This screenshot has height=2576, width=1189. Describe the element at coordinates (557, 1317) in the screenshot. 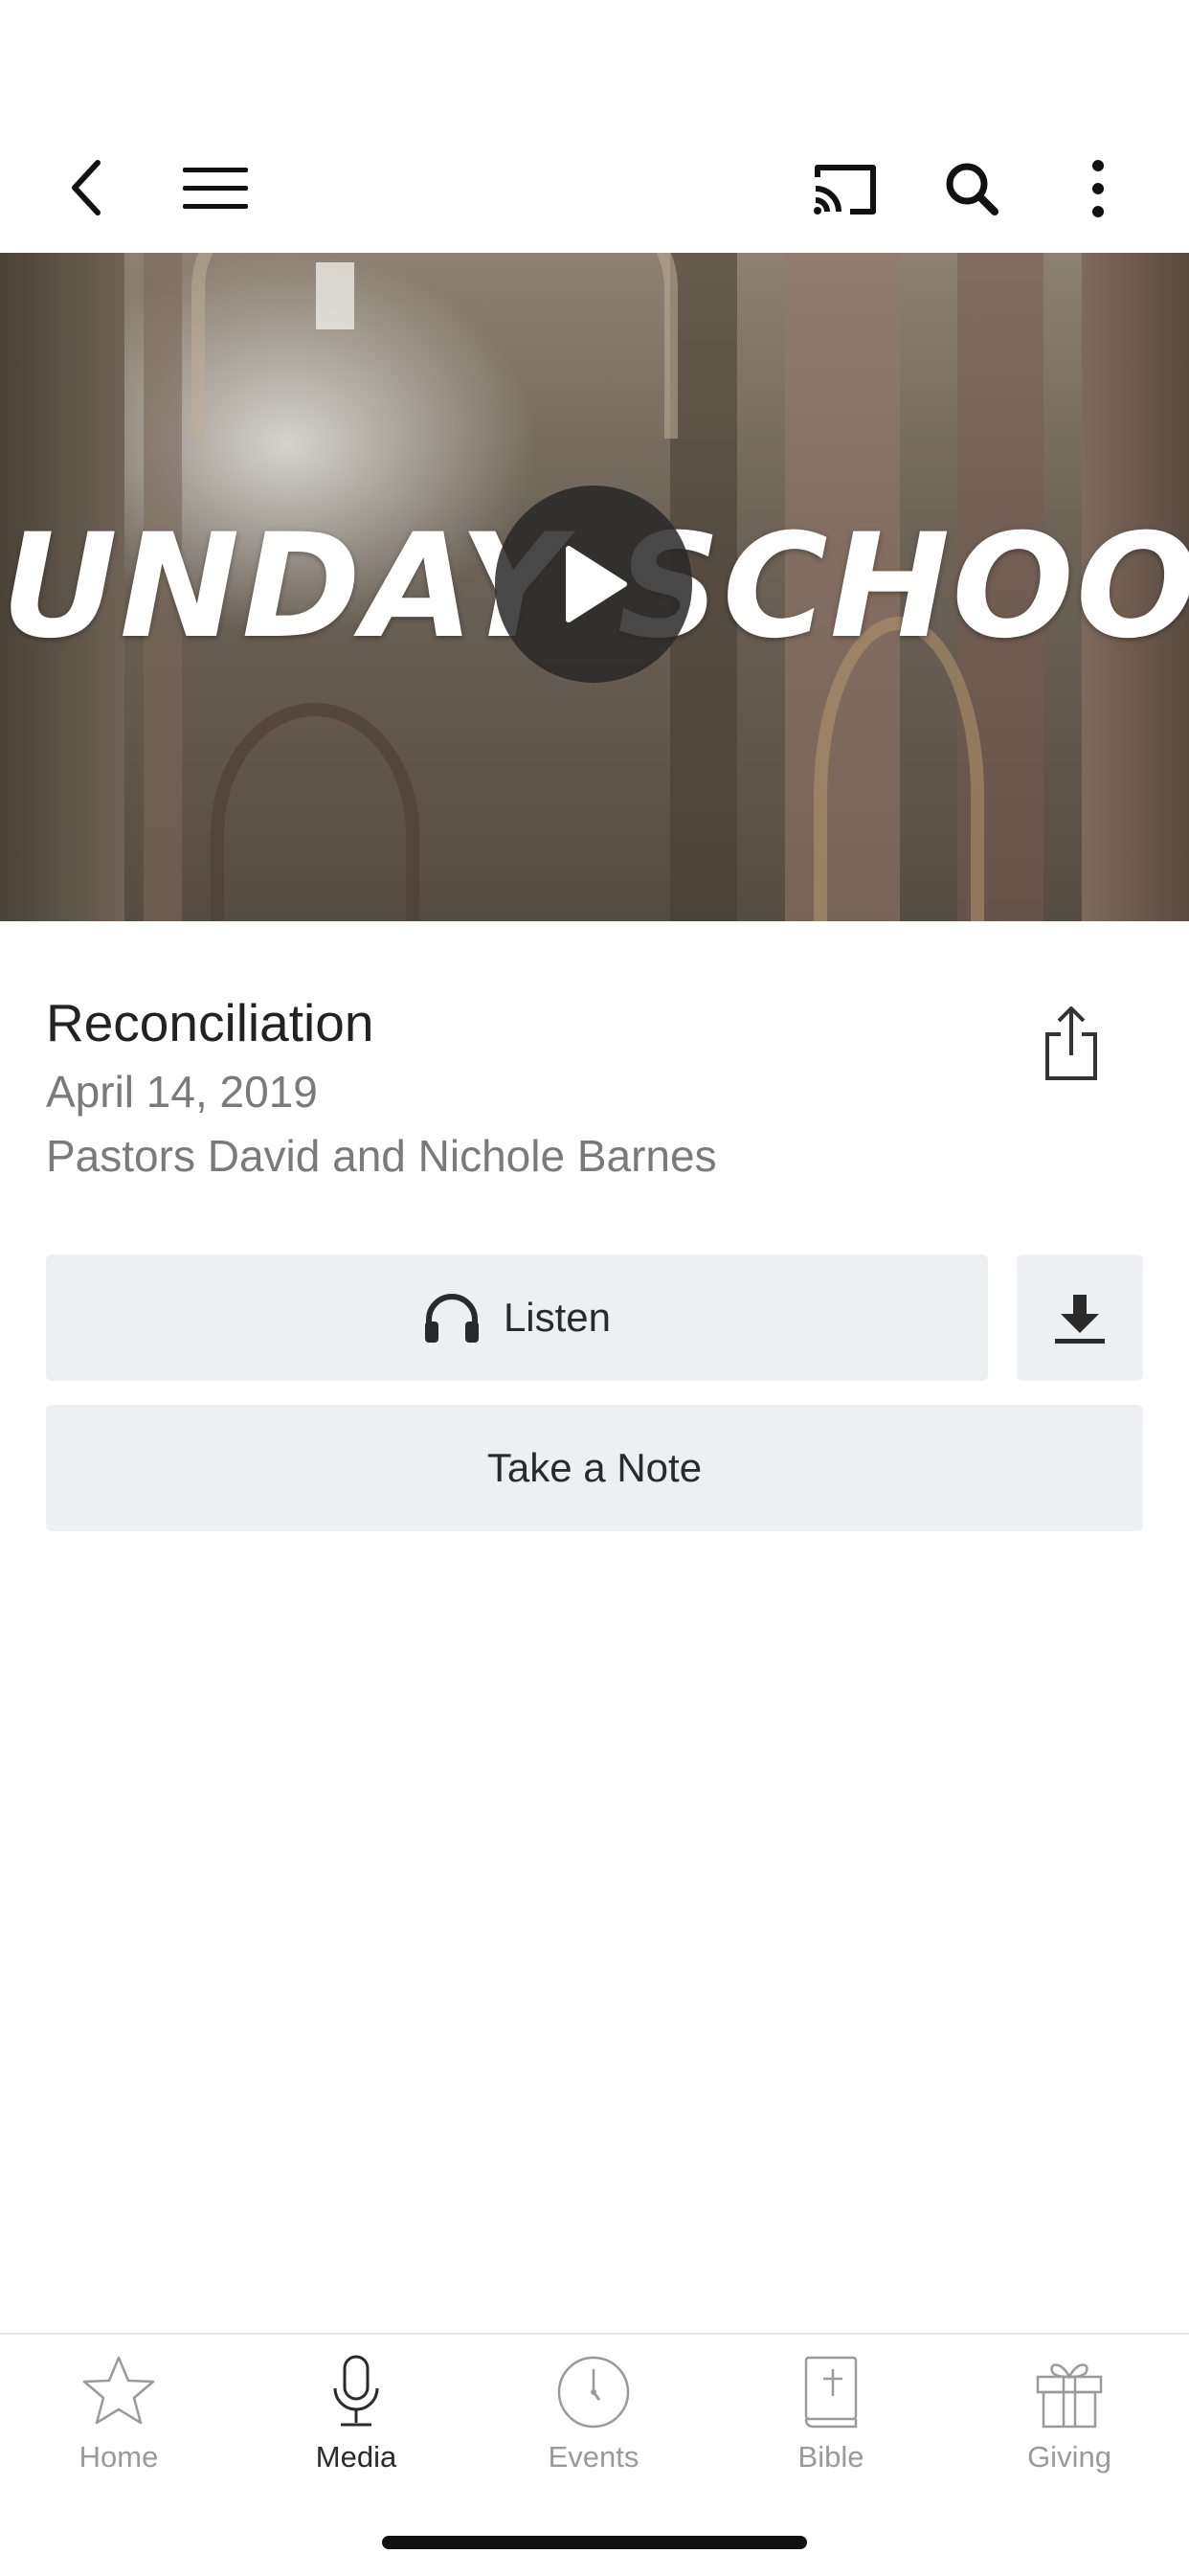

I see `listen-label: Listen` at that location.